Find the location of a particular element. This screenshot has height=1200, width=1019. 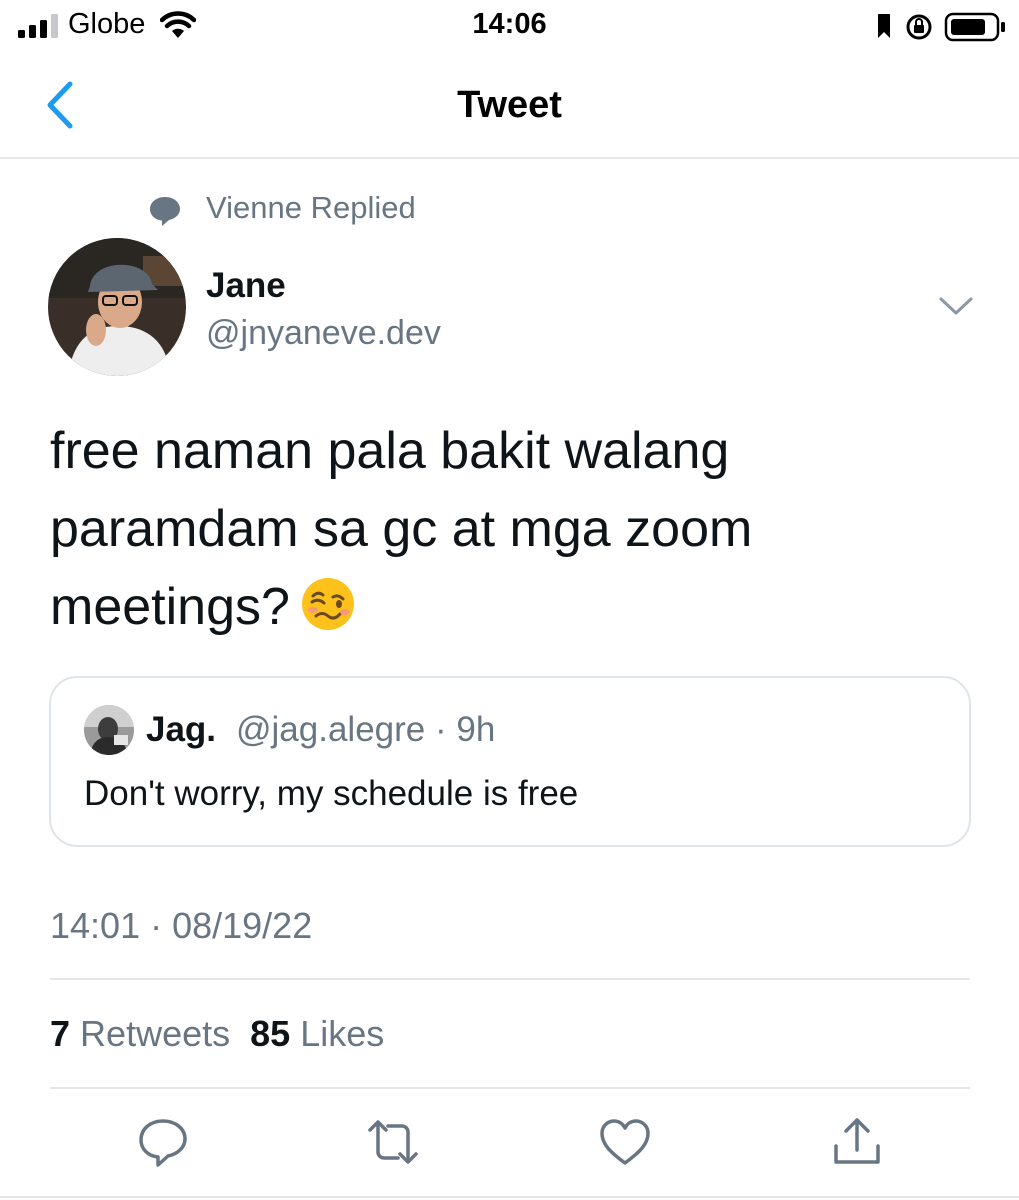

reply-icon is located at coordinates (163, 1142).